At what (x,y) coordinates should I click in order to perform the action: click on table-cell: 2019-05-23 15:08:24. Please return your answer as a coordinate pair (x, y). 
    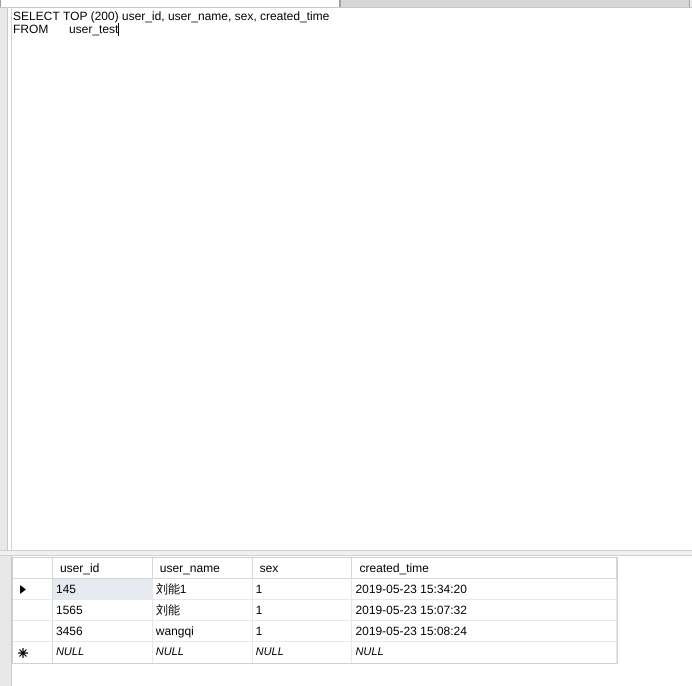
    Looking at the image, I should click on (485, 631).